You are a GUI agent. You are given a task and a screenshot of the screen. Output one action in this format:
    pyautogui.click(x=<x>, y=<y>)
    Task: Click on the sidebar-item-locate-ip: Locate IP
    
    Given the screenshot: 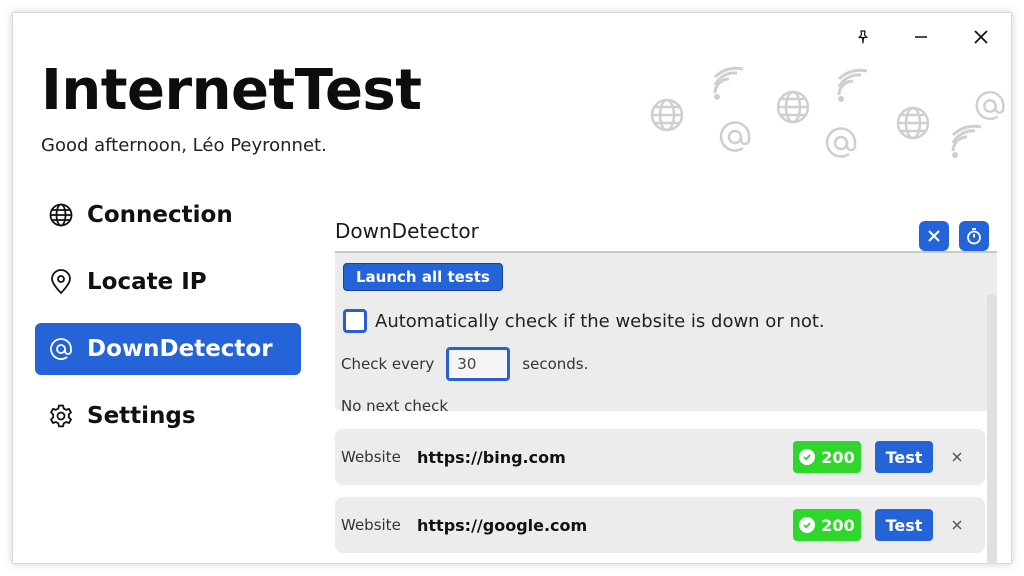 What is the action you would take?
    pyautogui.click(x=168, y=282)
    